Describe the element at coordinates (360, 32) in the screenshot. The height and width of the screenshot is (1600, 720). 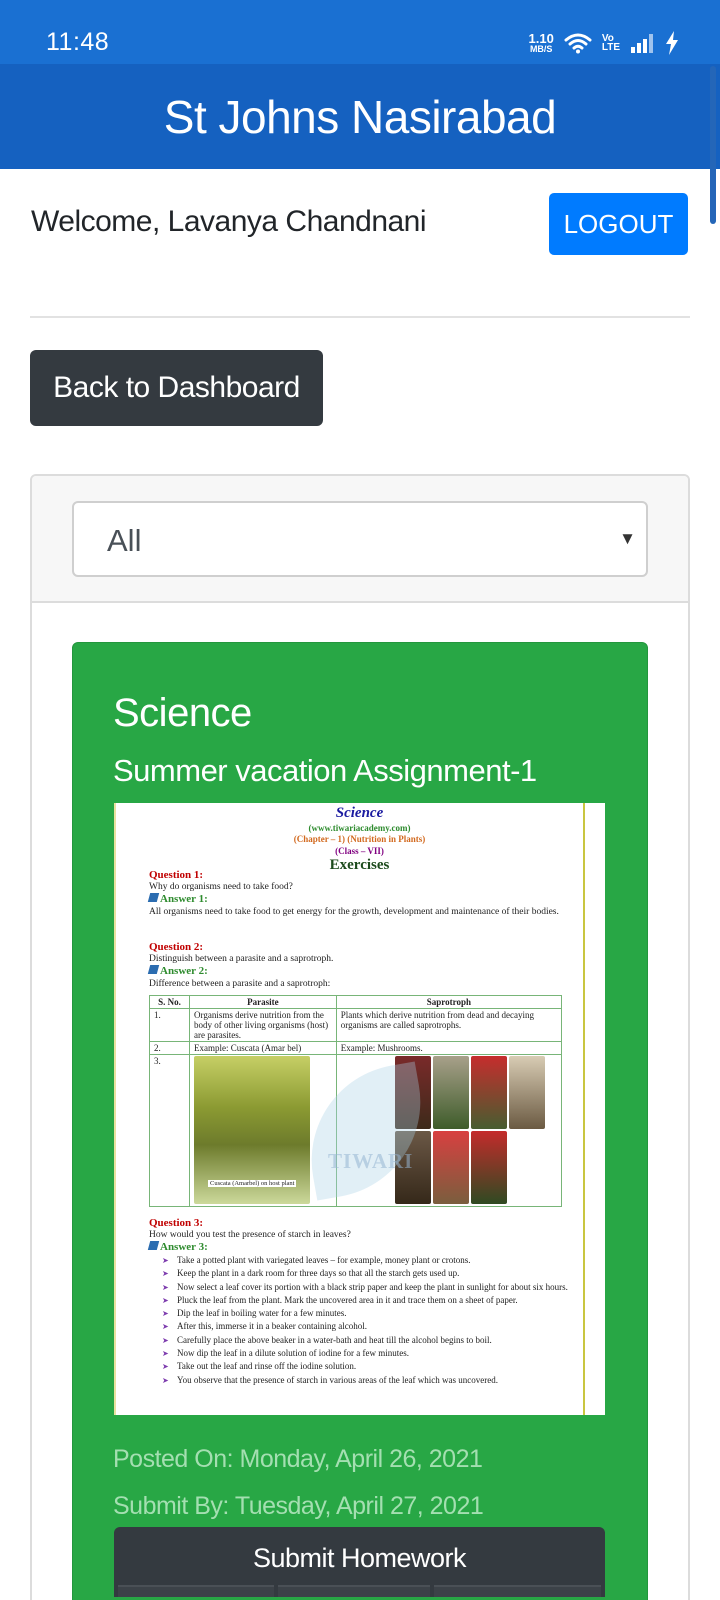
I see `status-bar: 11:48 1.10 MB/S Vo LTE` at that location.